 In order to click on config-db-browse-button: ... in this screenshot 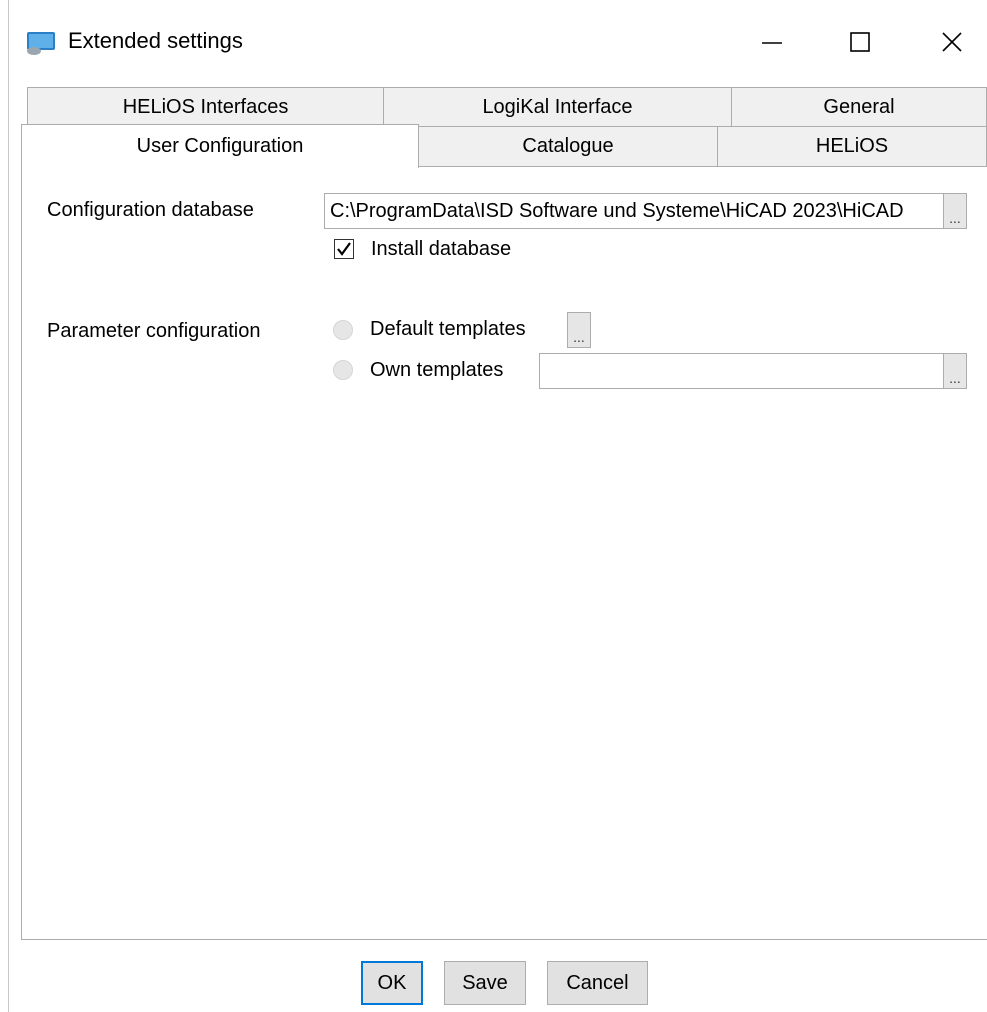, I will do `click(955, 211)`.